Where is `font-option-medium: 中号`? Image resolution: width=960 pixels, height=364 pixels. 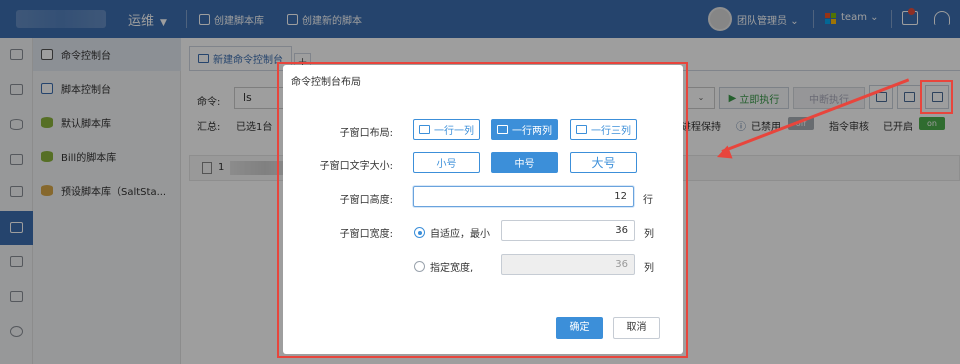
font-option-medium: 中号 is located at coordinates (524, 162).